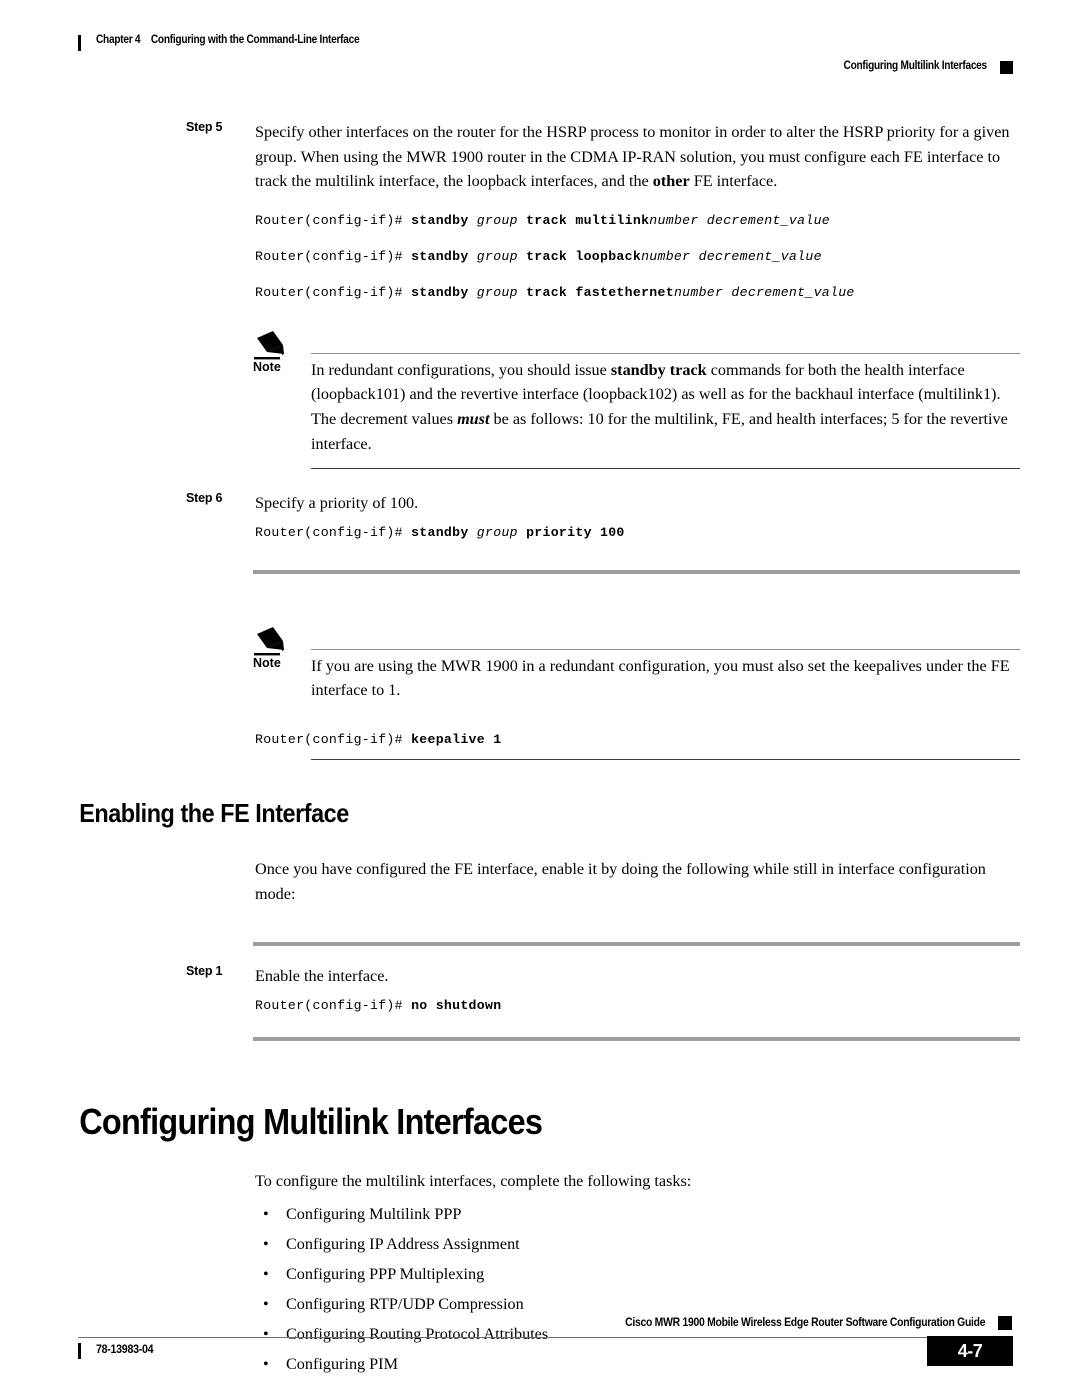  What do you see at coordinates (588, 220) in the screenshot?
I see `code-keyword-track: track multilink` at bounding box center [588, 220].